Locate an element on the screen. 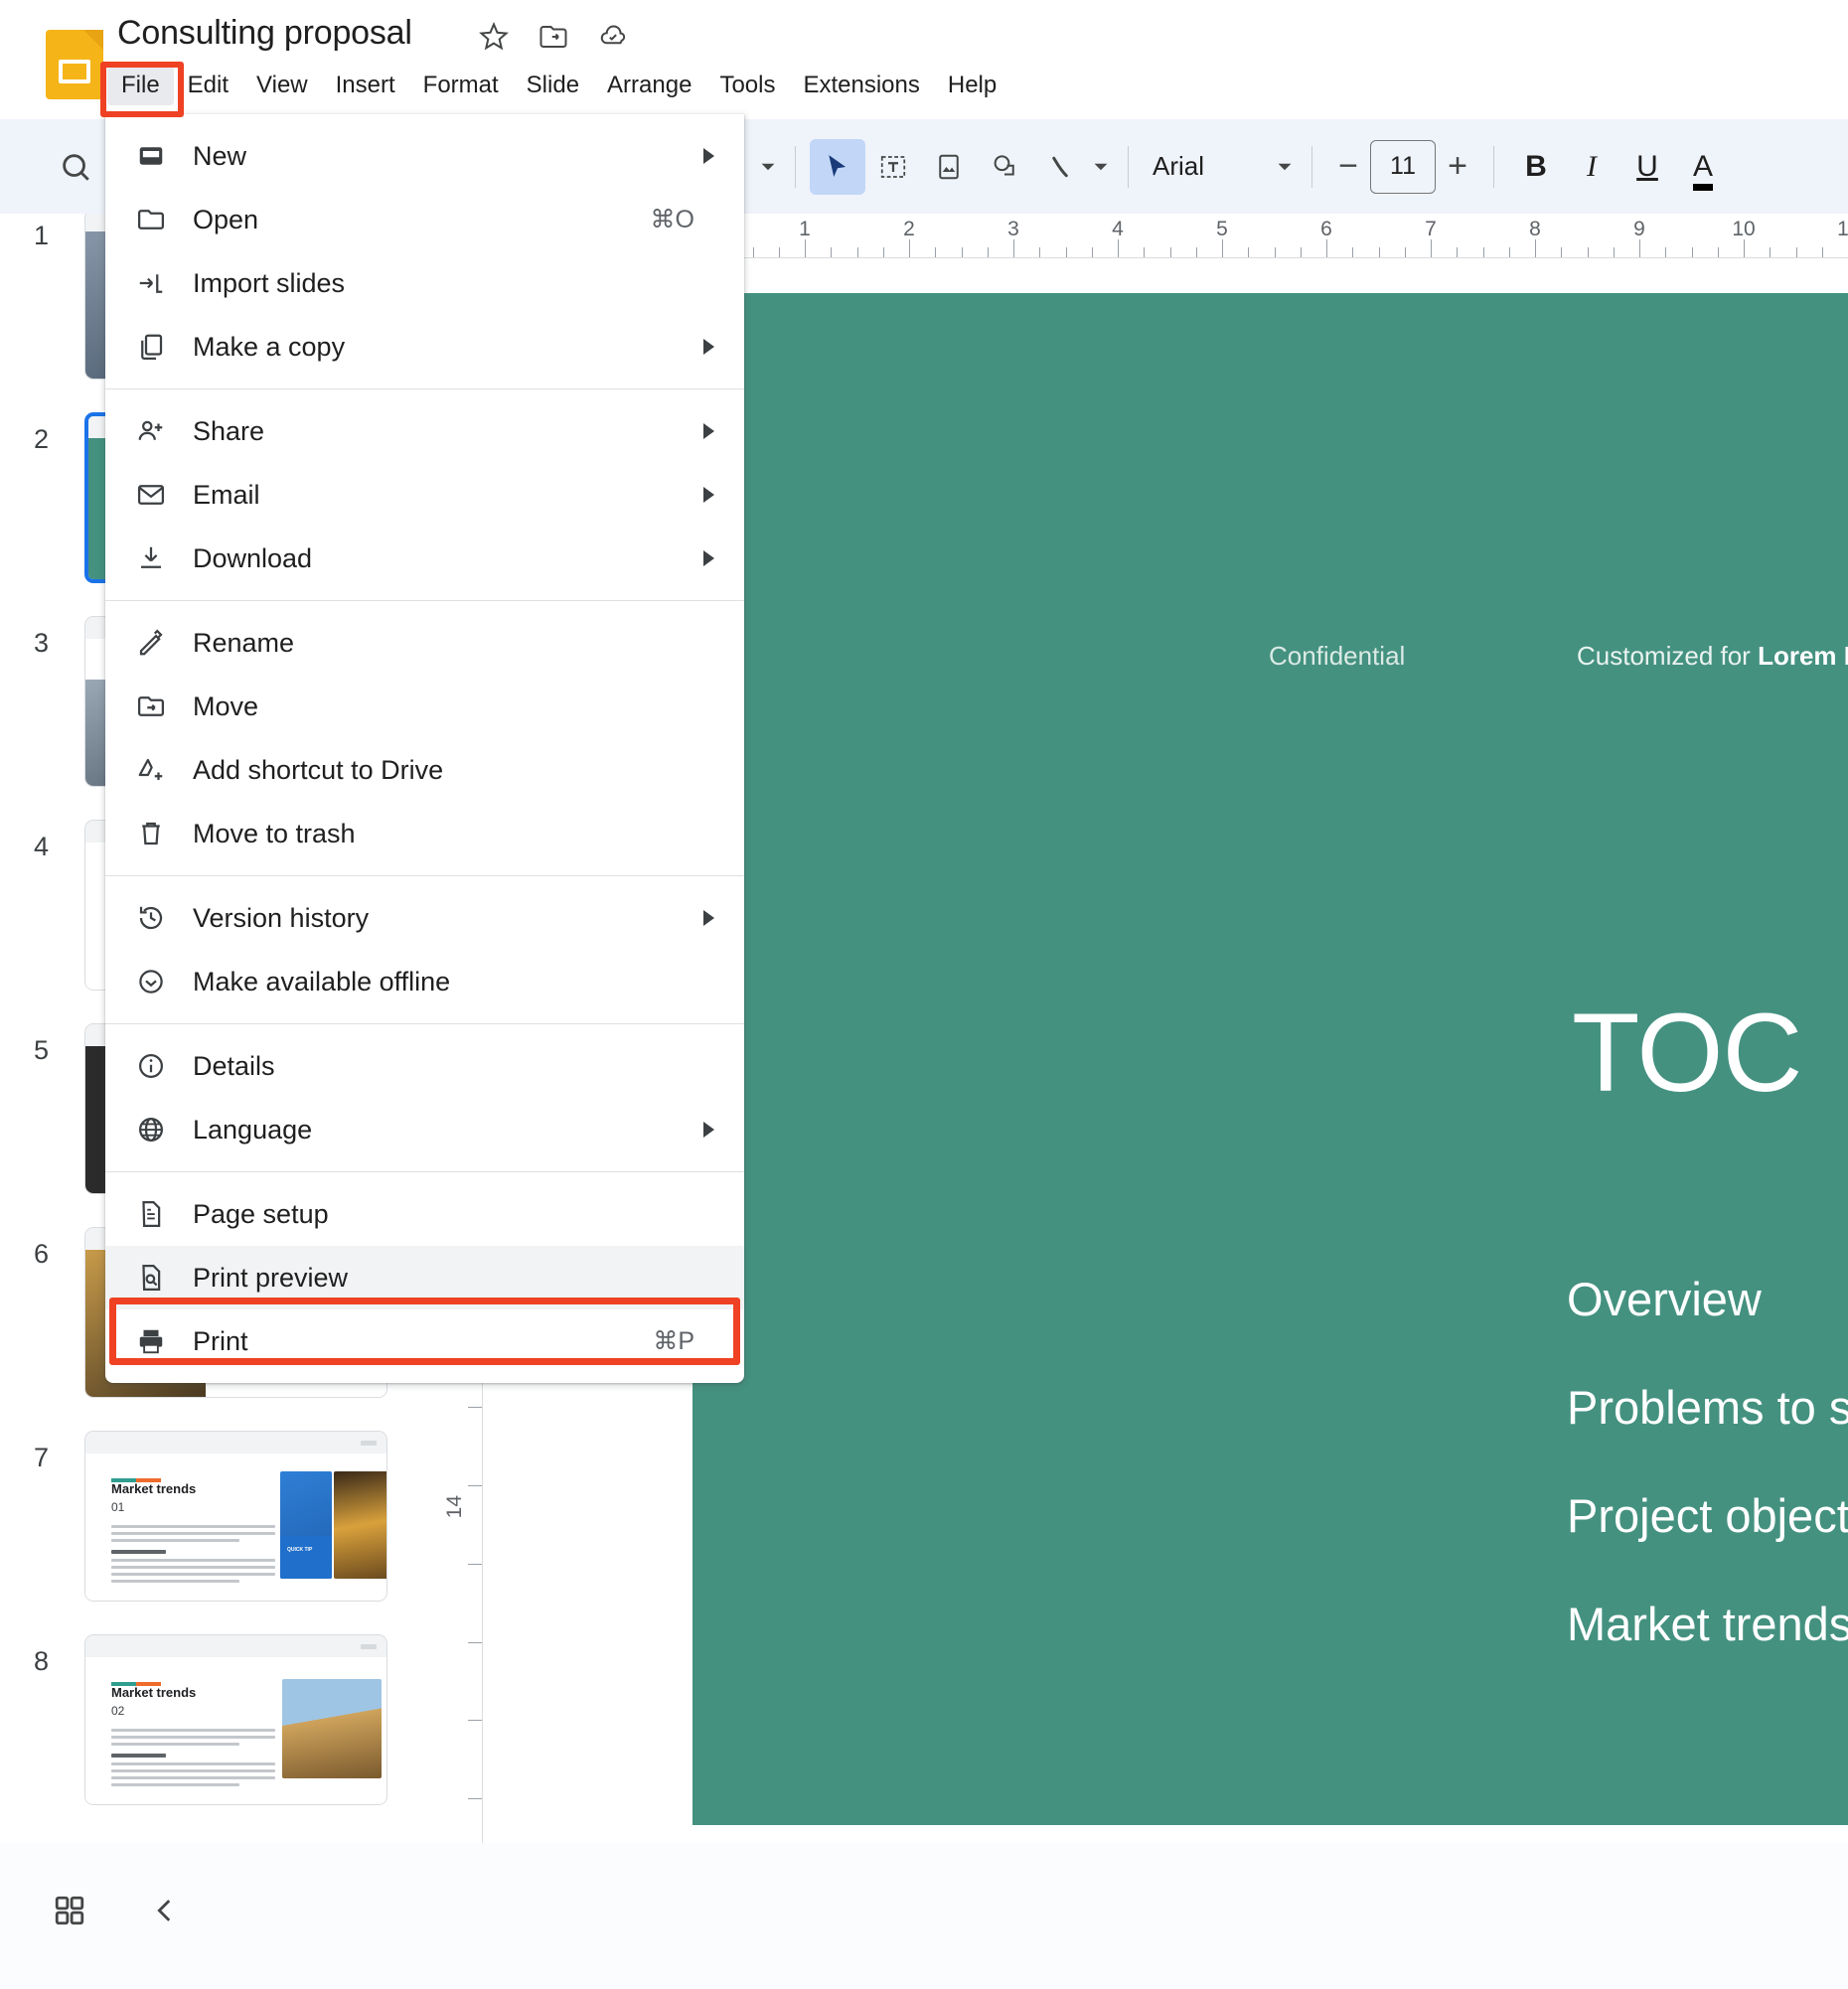 This screenshot has height=1989, width=1848. menu-file: File is located at coordinates (140, 86).